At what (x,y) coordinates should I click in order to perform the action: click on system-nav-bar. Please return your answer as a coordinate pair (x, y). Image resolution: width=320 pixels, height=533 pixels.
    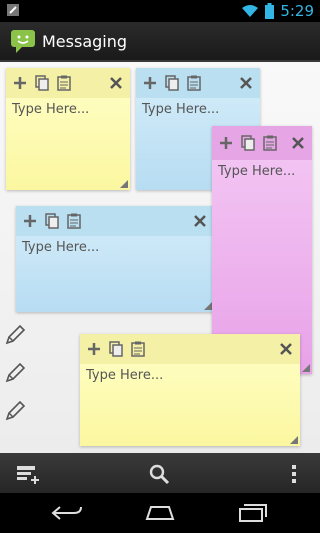
    Looking at the image, I should click on (160, 513).